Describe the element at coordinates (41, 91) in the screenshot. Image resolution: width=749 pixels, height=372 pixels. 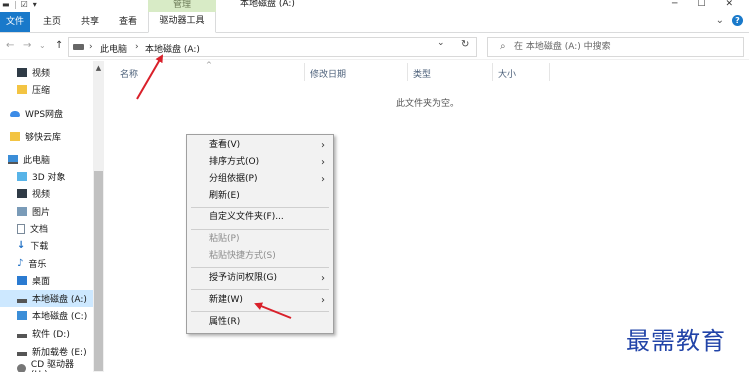
I see `sidebar-item-label: 压缩` at that location.